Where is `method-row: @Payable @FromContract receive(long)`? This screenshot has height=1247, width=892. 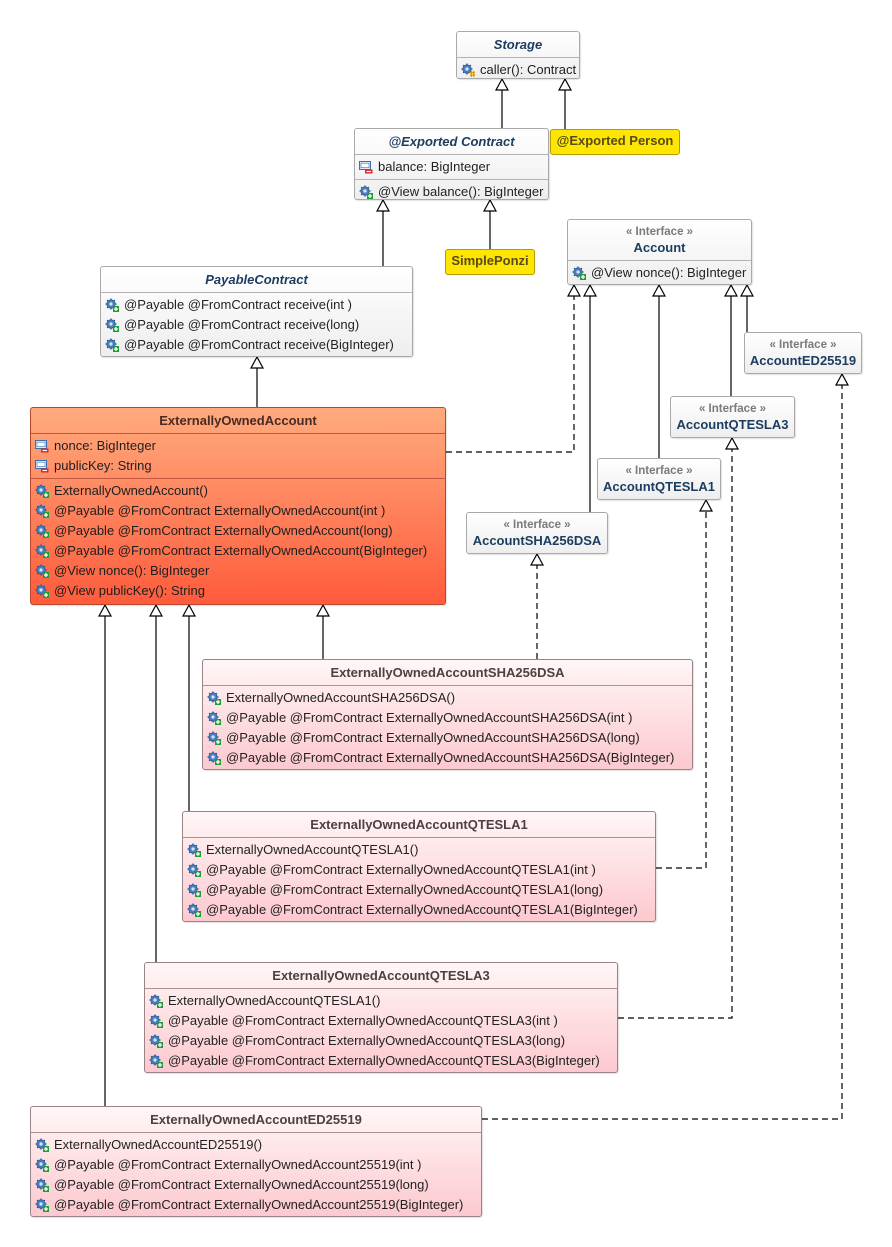
method-row: @Payable @FromContract receive(long) is located at coordinates (256, 325).